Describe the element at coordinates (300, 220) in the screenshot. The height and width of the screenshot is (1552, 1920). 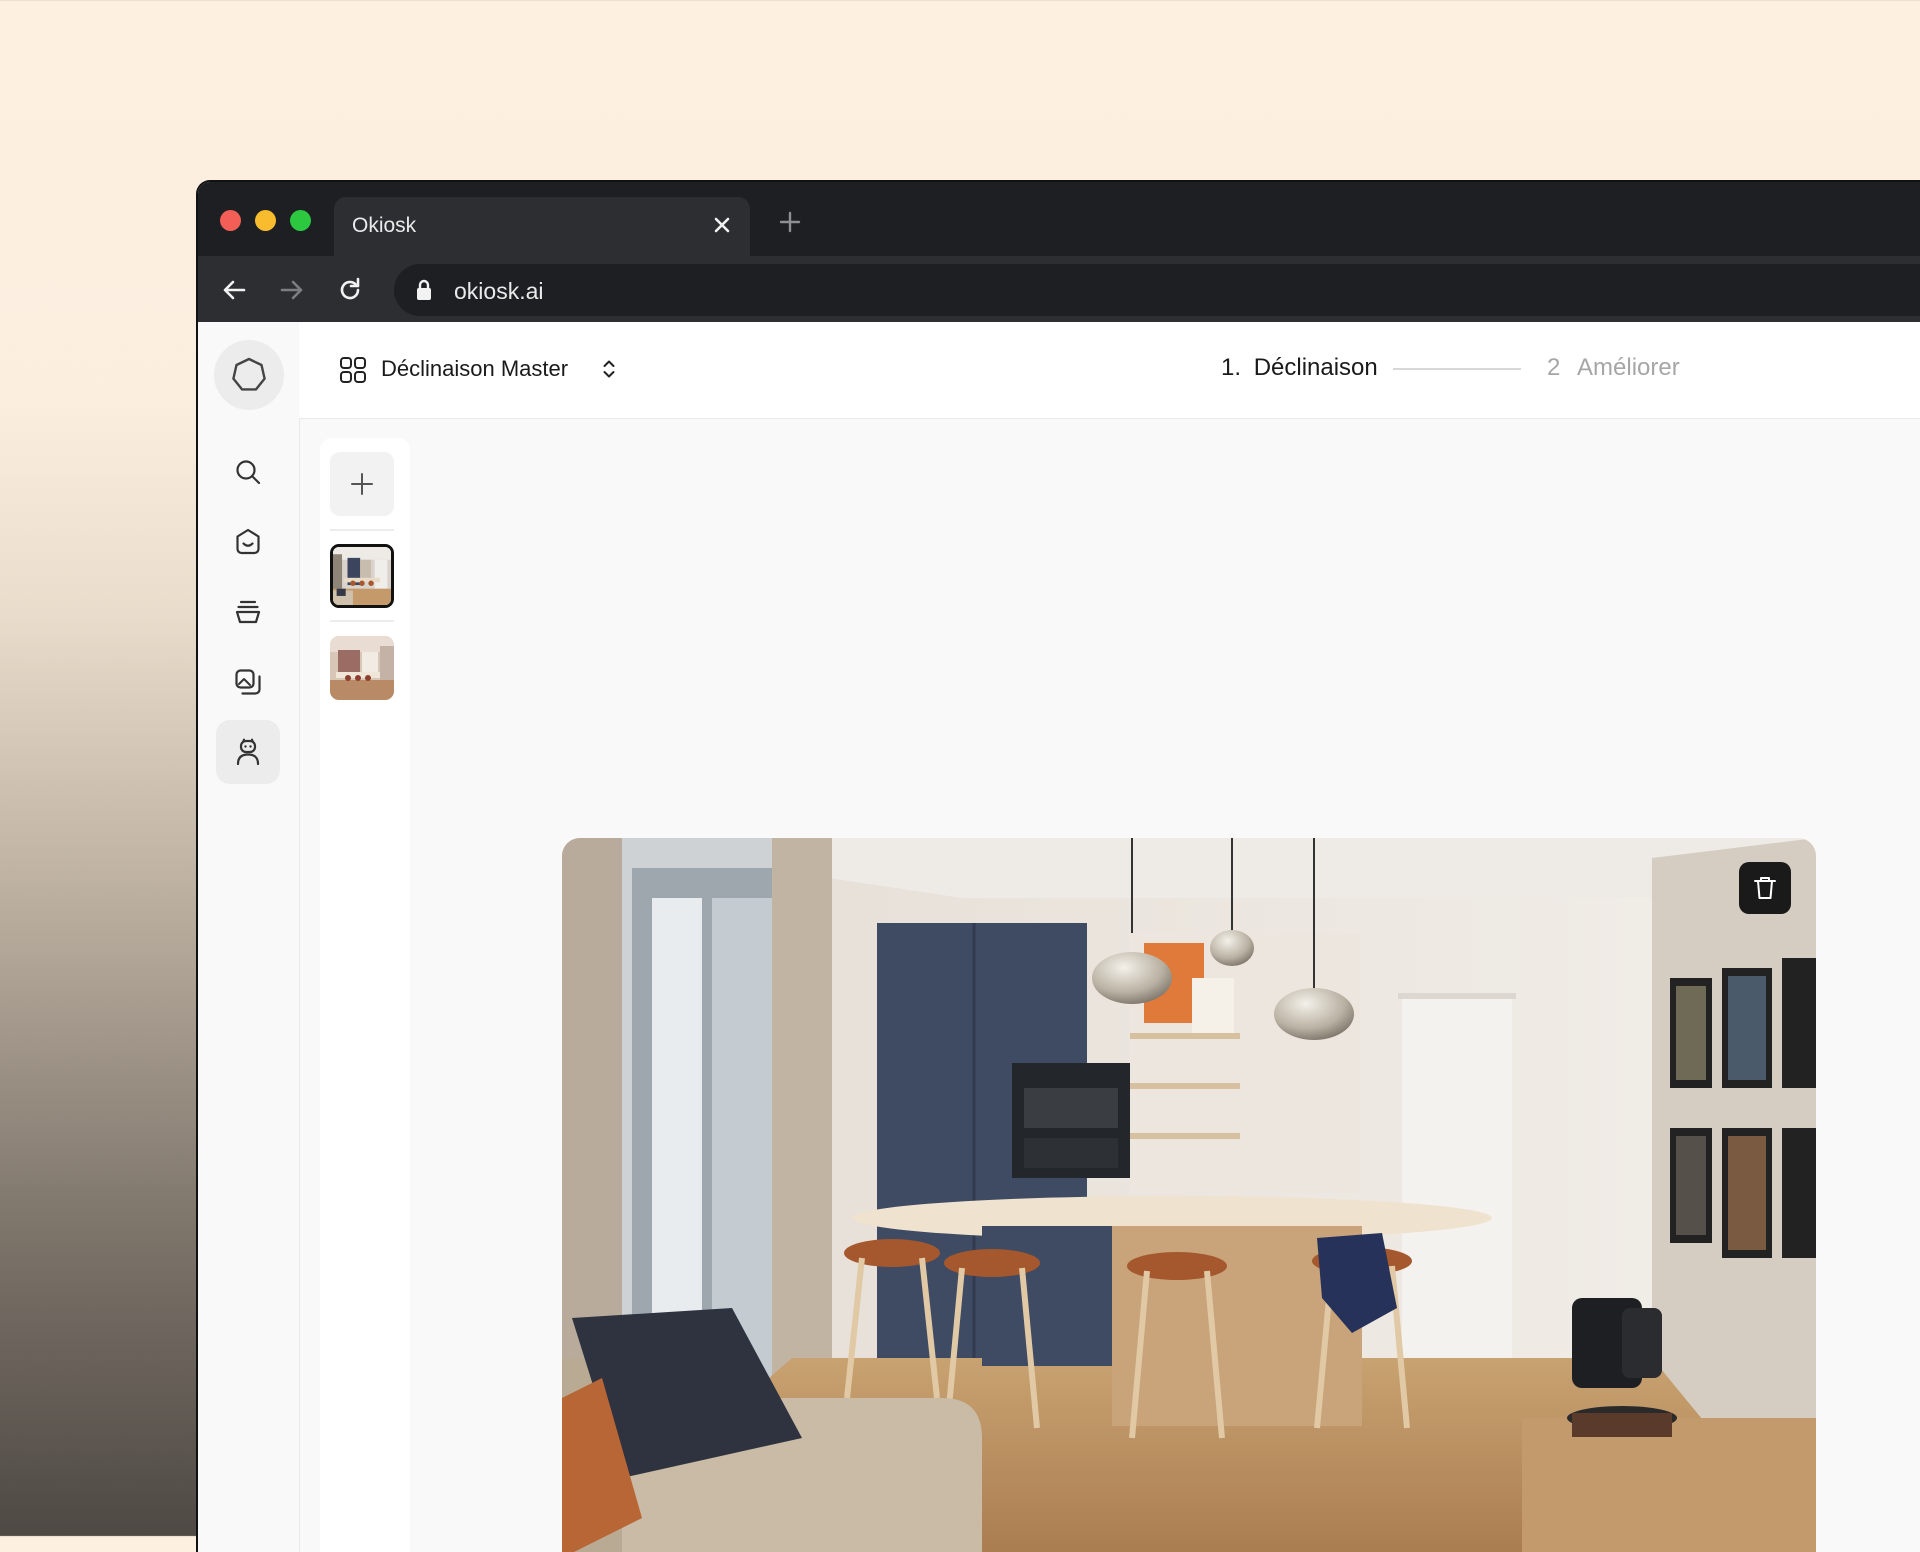
I see `maximize-window-button` at that location.